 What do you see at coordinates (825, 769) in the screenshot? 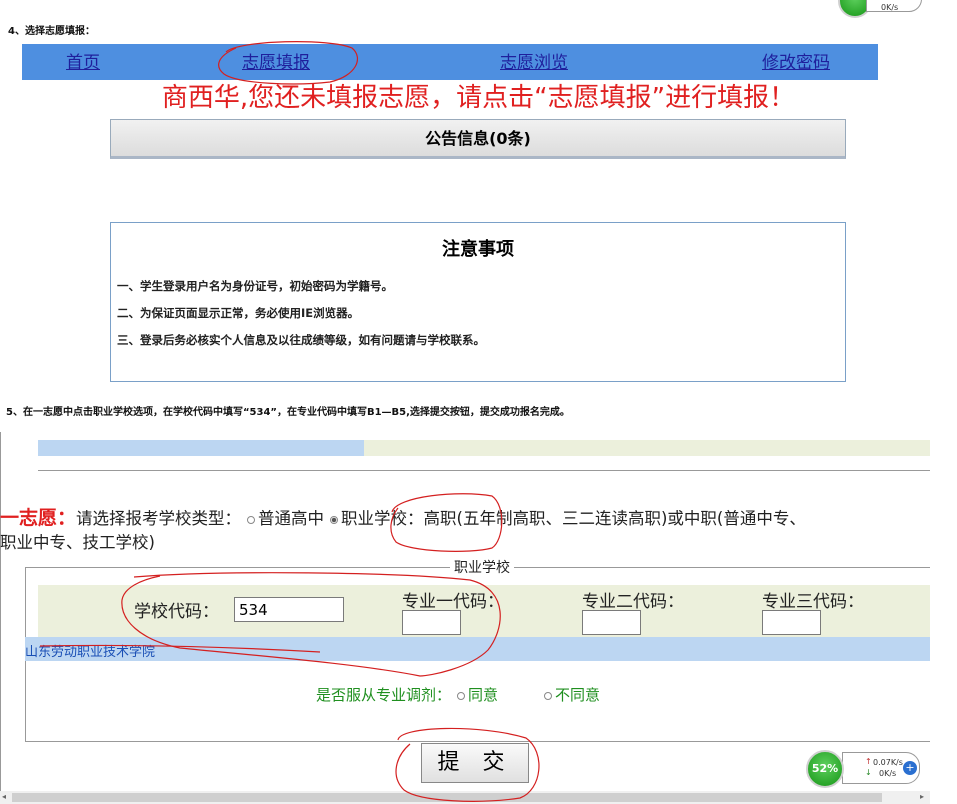
I see `speed-ball-bottom: 52%` at bounding box center [825, 769].